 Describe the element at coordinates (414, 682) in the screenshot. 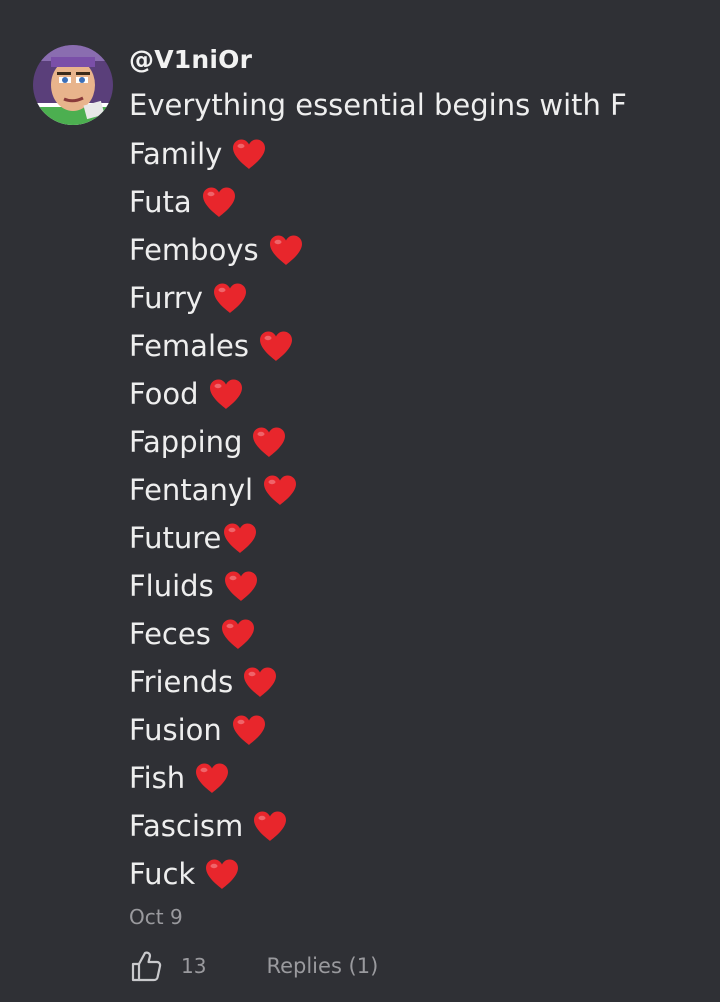

I see `comment-line: Friends` at that location.